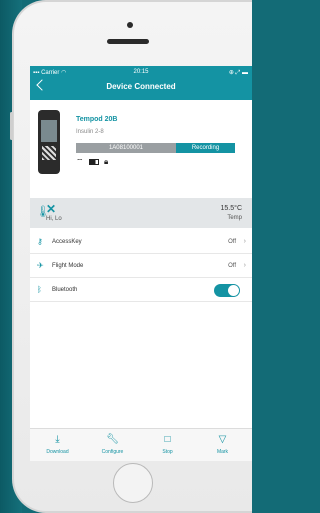  Describe the element at coordinates (141, 213) in the screenshot. I see `temperature-reading: 🌡︎ ✕ Hi, Lo 15.5°C Temp` at that location.